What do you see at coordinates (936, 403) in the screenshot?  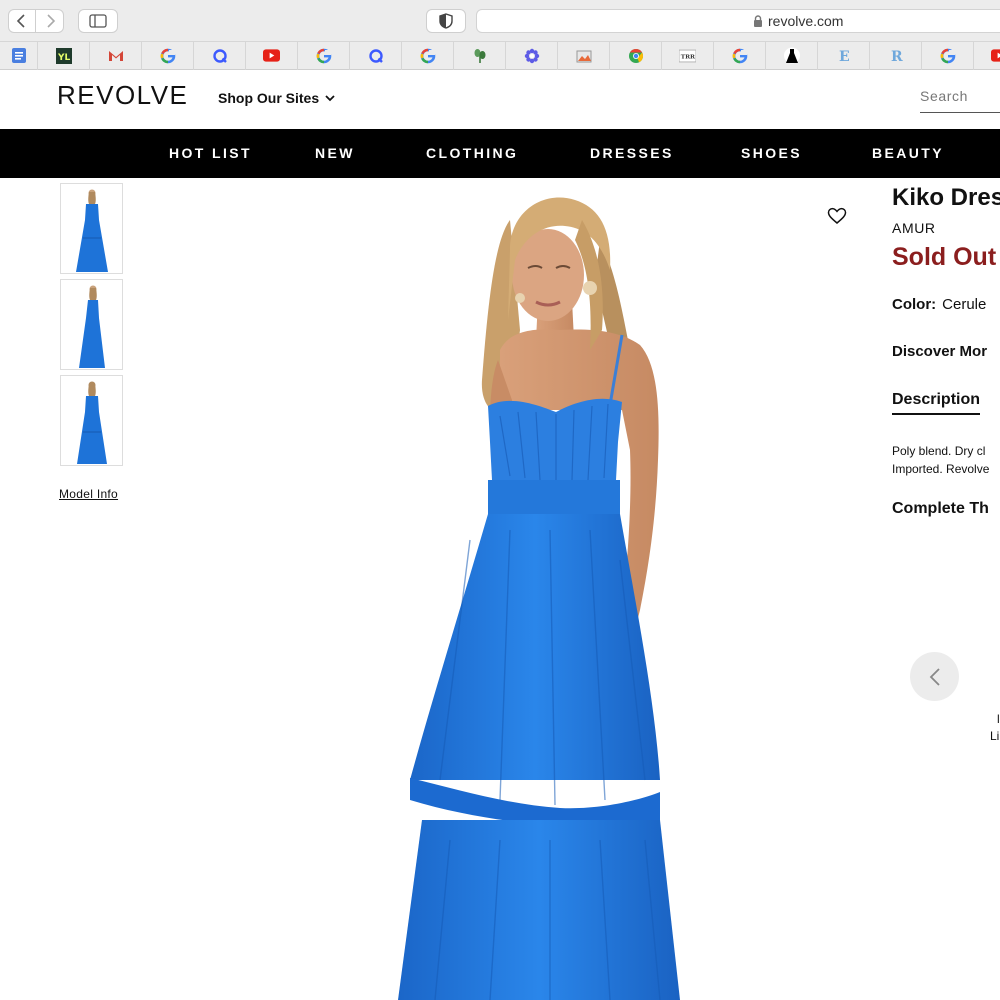 I see `tab-description: Description` at bounding box center [936, 403].